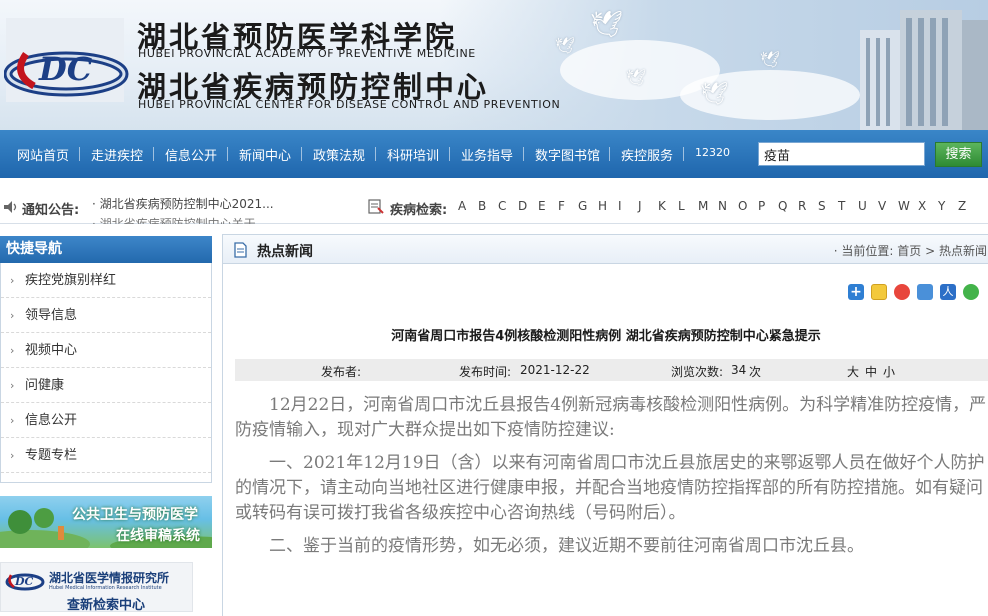 The height and width of the screenshot is (616, 988). Describe the element at coordinates (413, 154) in the screenshot. I see `nav-research: 科研培训` at that location.